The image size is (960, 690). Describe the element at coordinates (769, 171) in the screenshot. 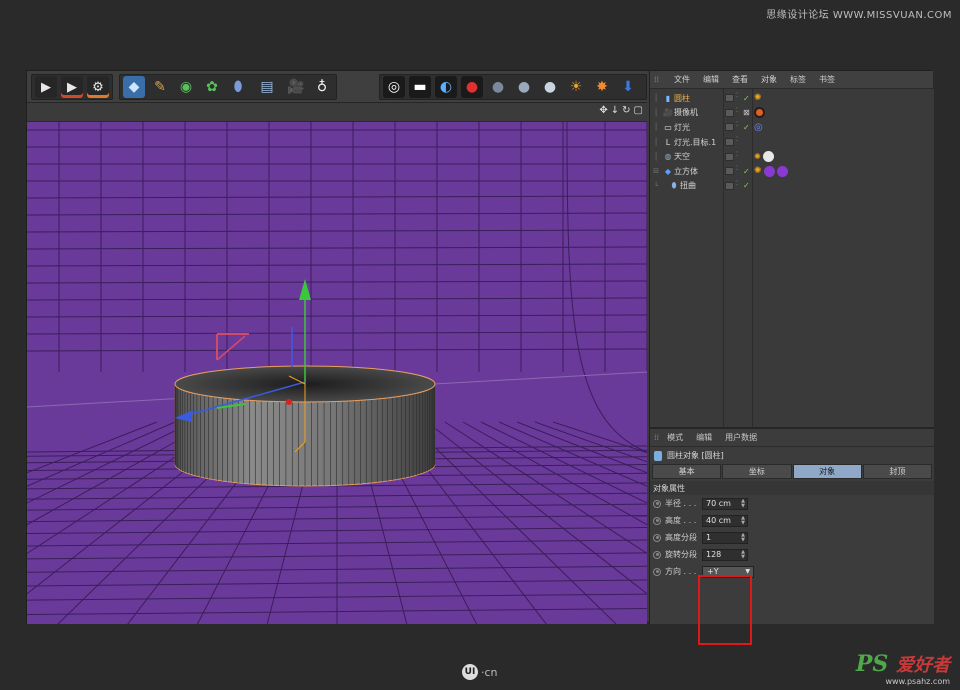

I see `cube-material-tag-icon` at that location.